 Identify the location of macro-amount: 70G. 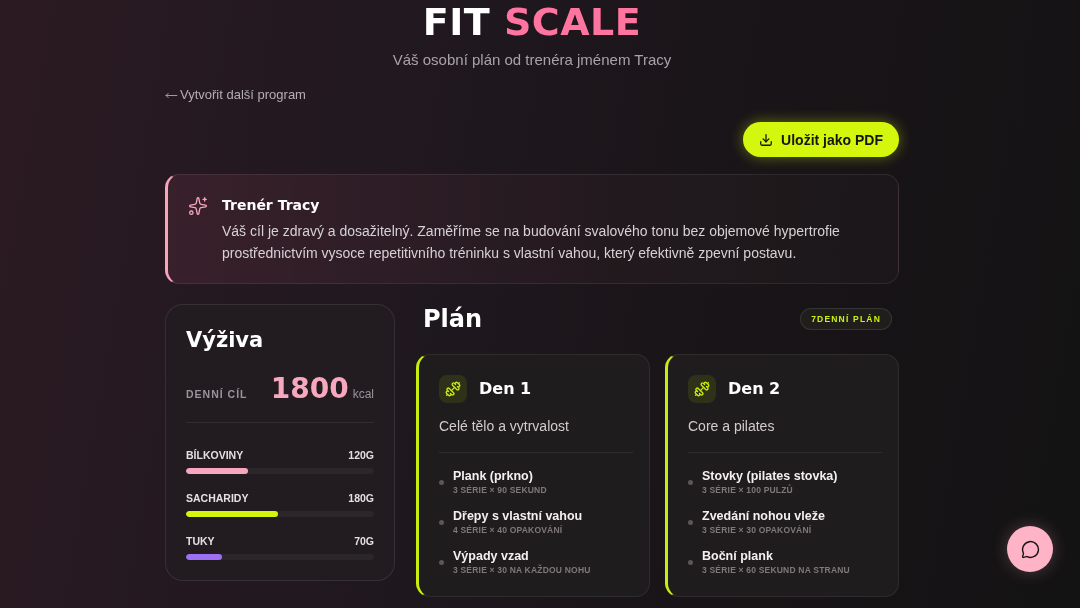
(364, 541).